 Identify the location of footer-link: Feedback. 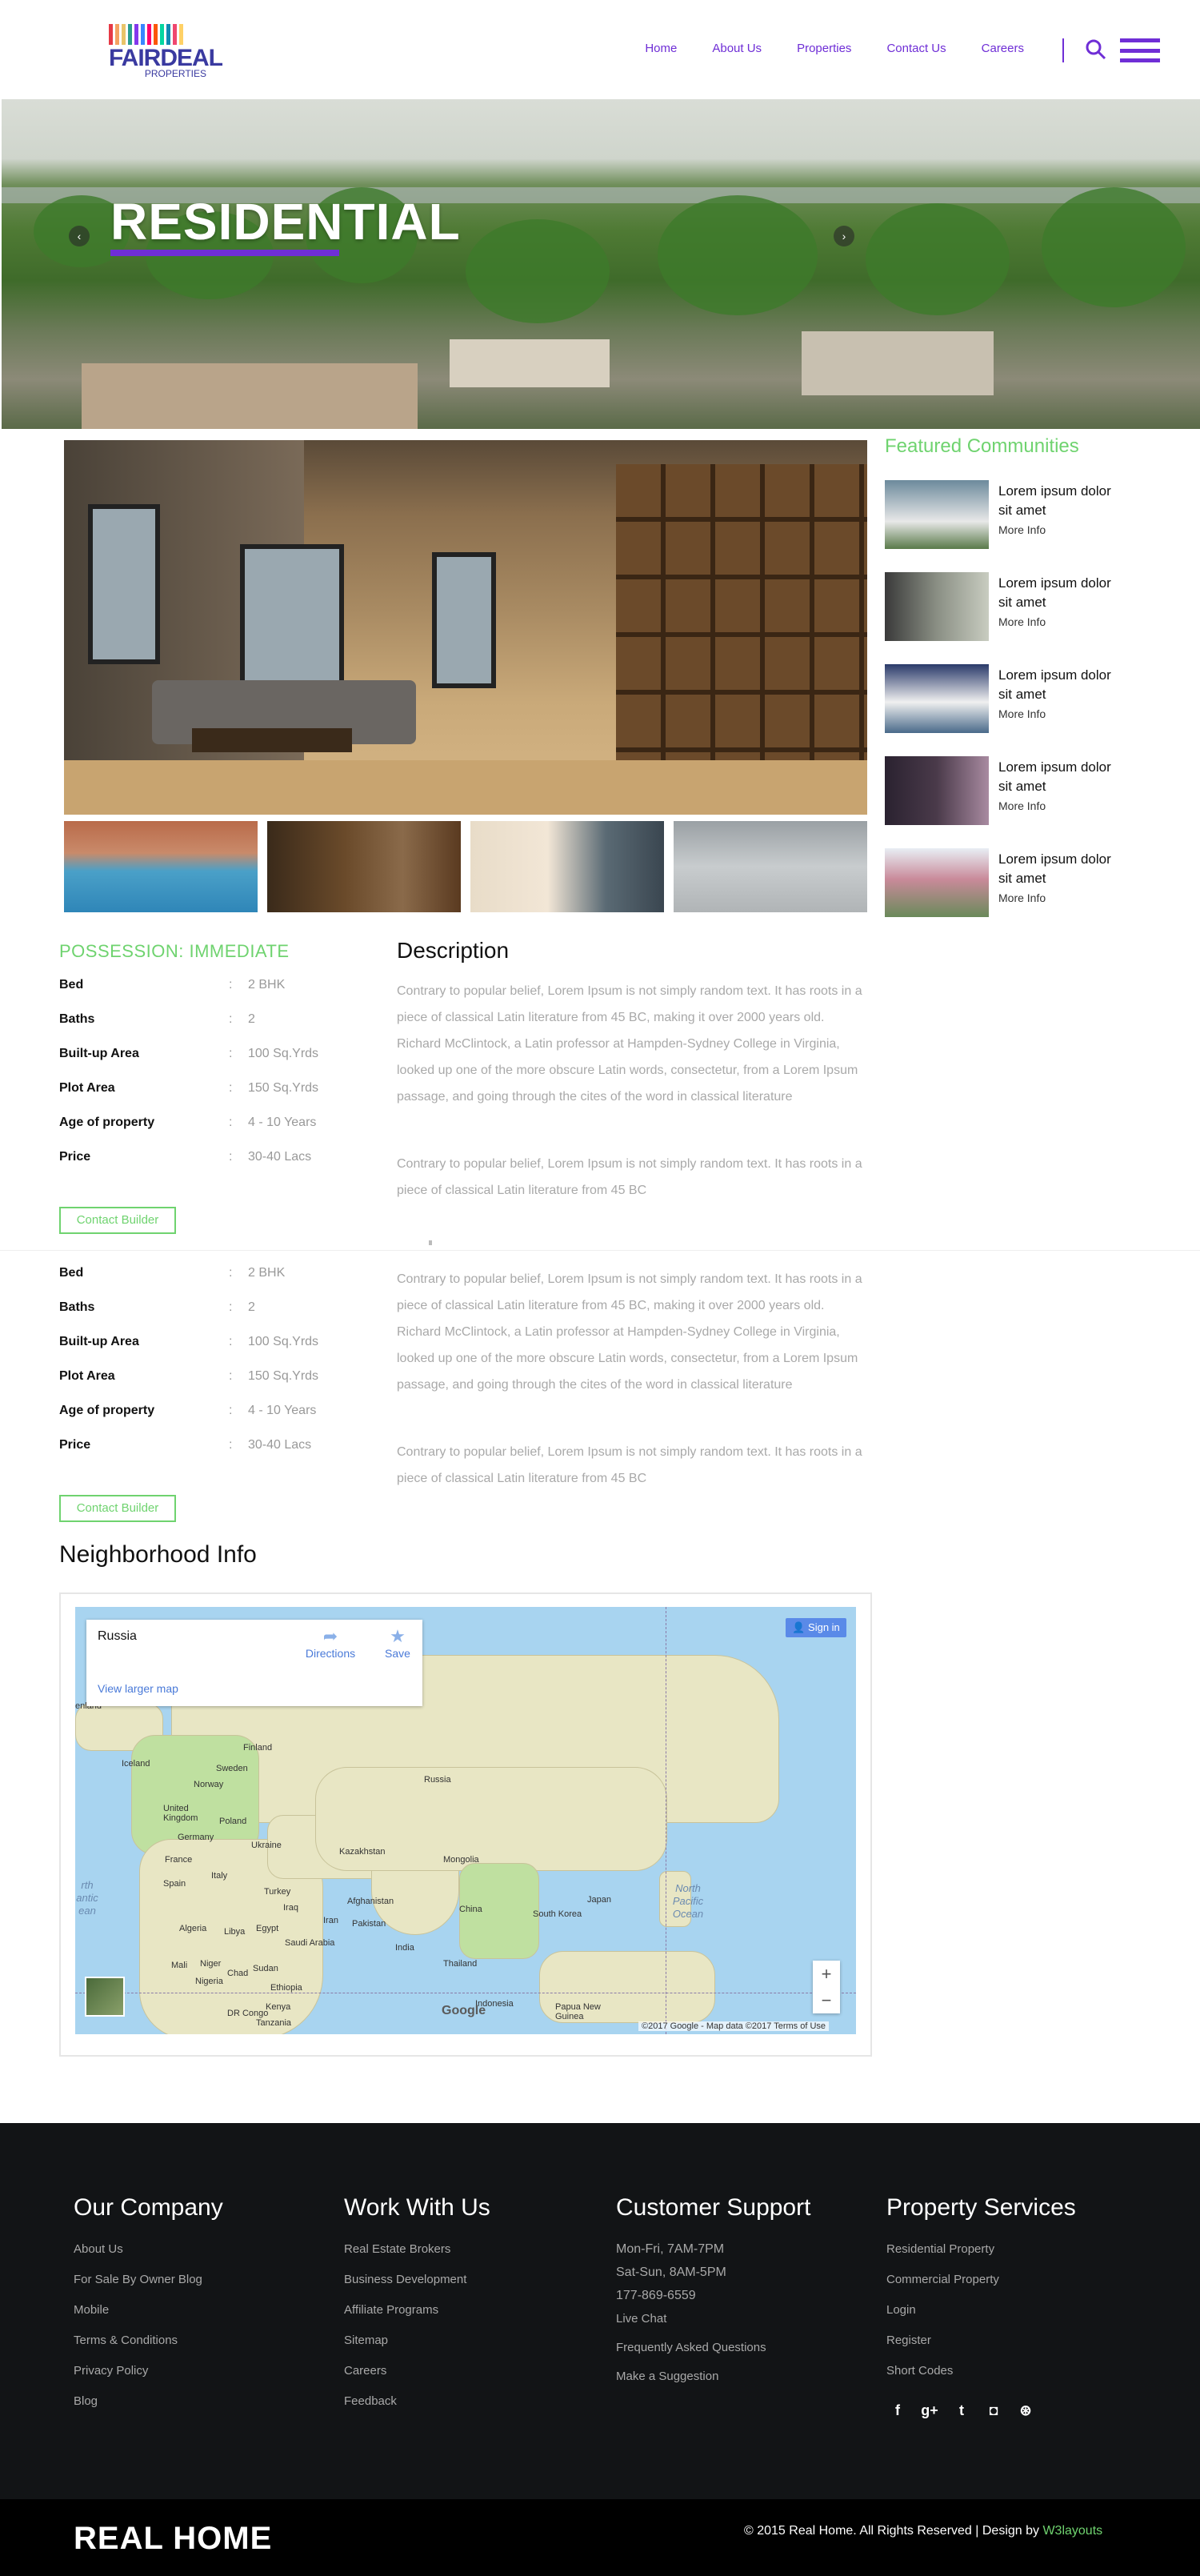
(472, 2401).